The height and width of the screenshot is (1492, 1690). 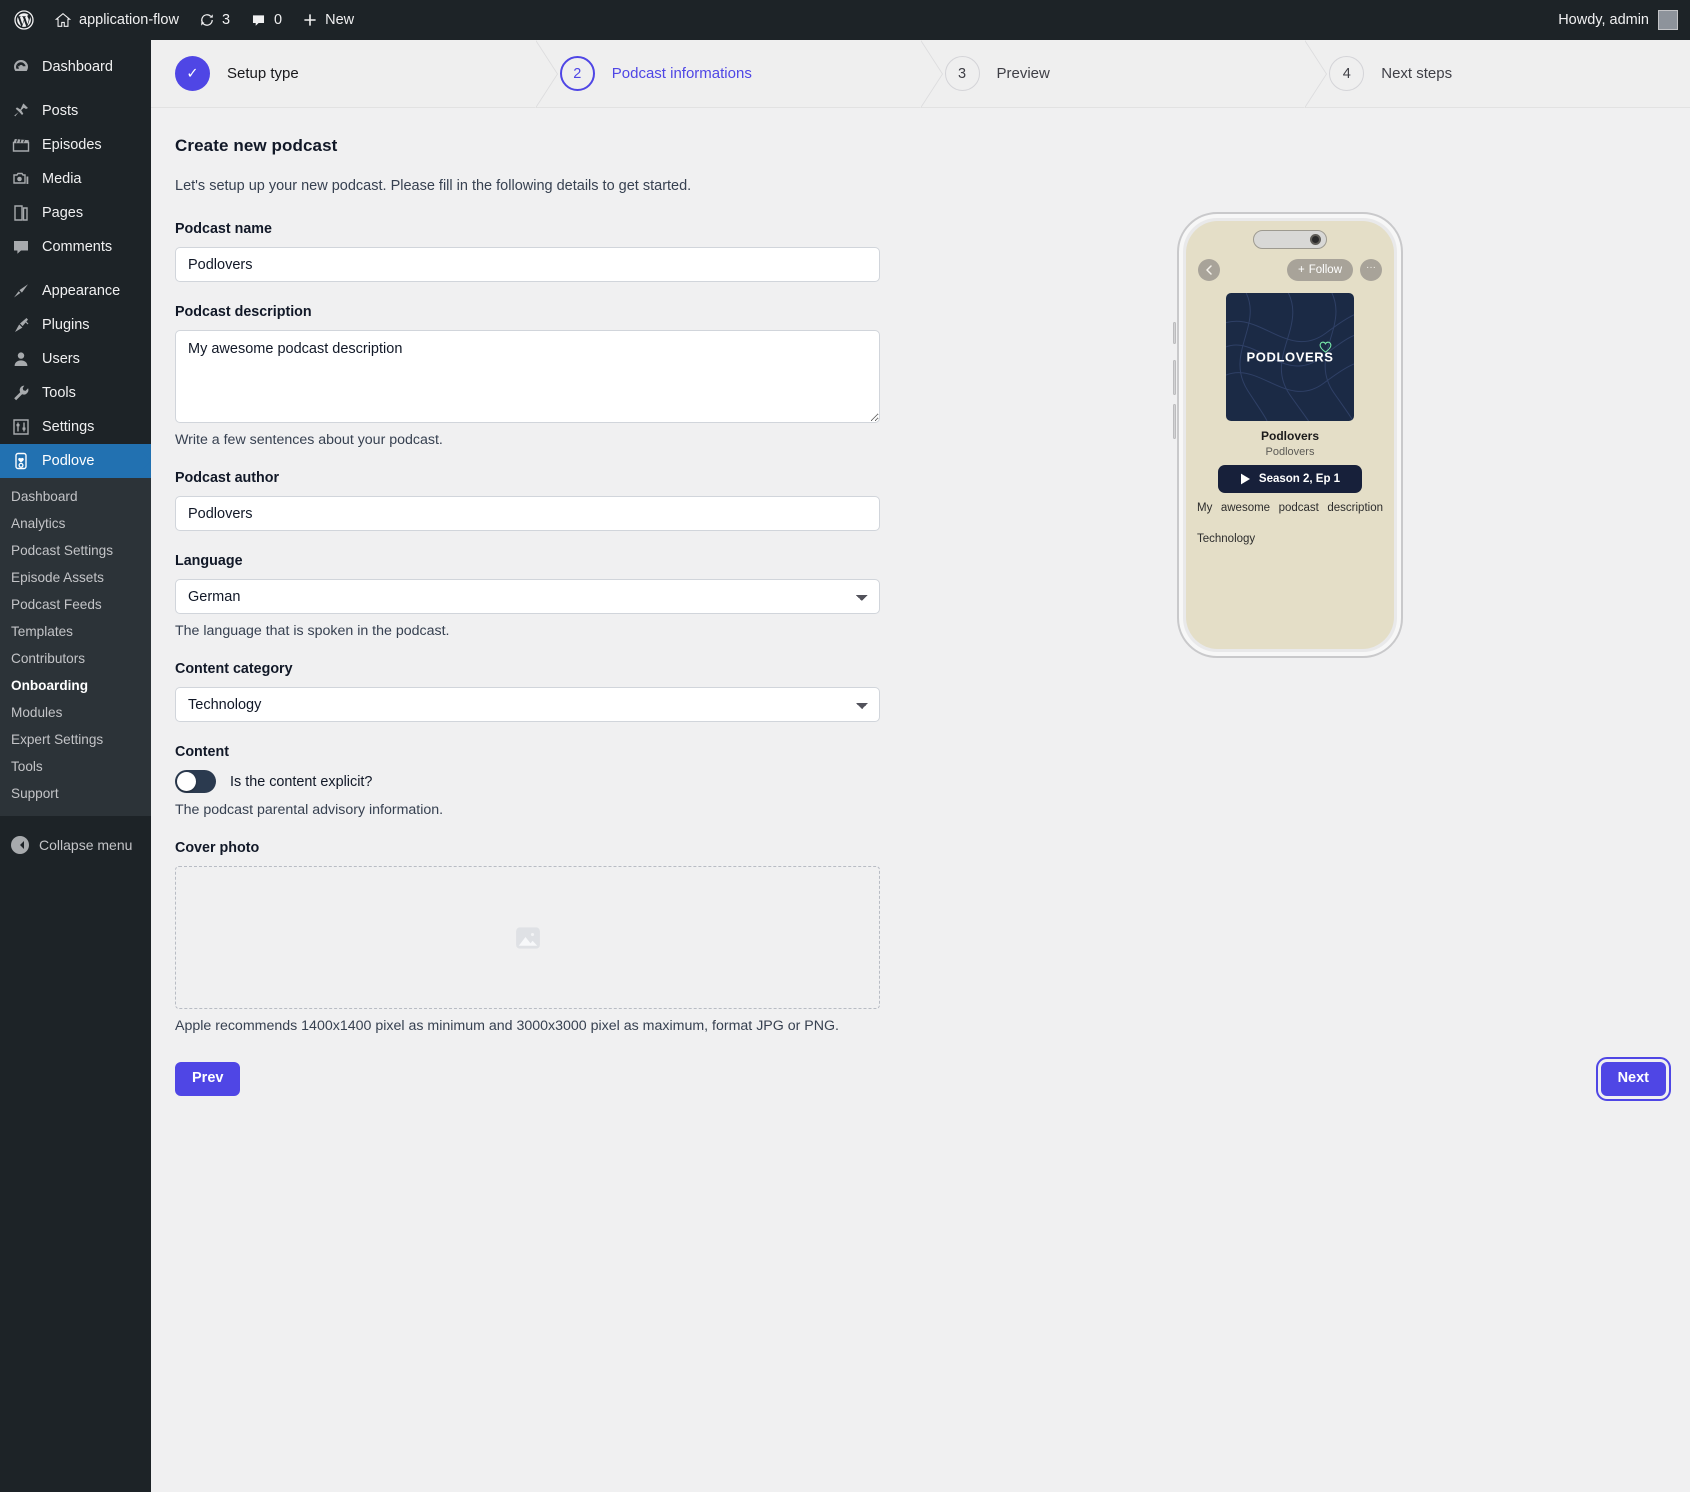 What do you see at coordinates (1245, 479) in the screenshot?
I see `play-icon` at bounding box center [1245, 479].